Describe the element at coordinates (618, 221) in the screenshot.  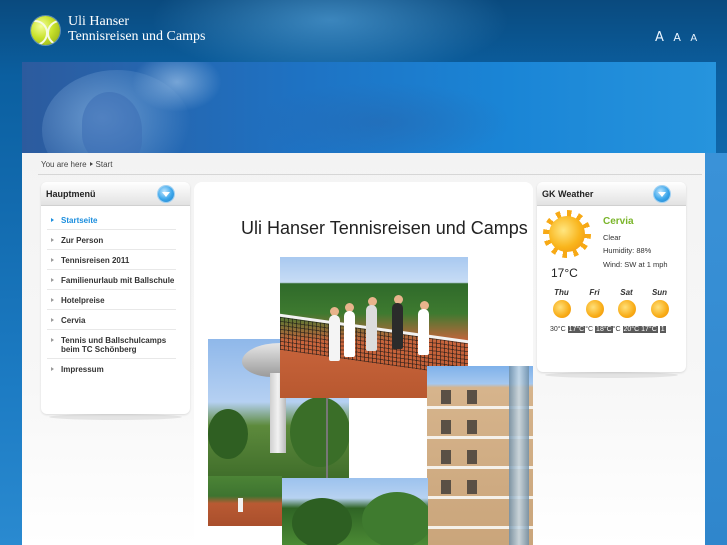
I see `weather-city: Cervia` at that location.